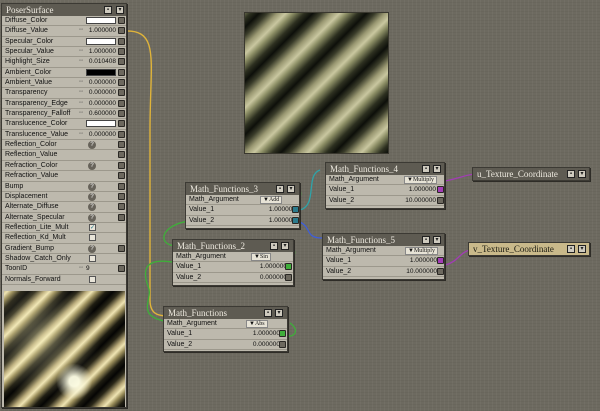 The width and height of the screenshot is (600, 411). Describe the element at coordinates (64, 269) in the screenshot. I see `poser-param-row: ToonID ◦◦ 9` at that location.